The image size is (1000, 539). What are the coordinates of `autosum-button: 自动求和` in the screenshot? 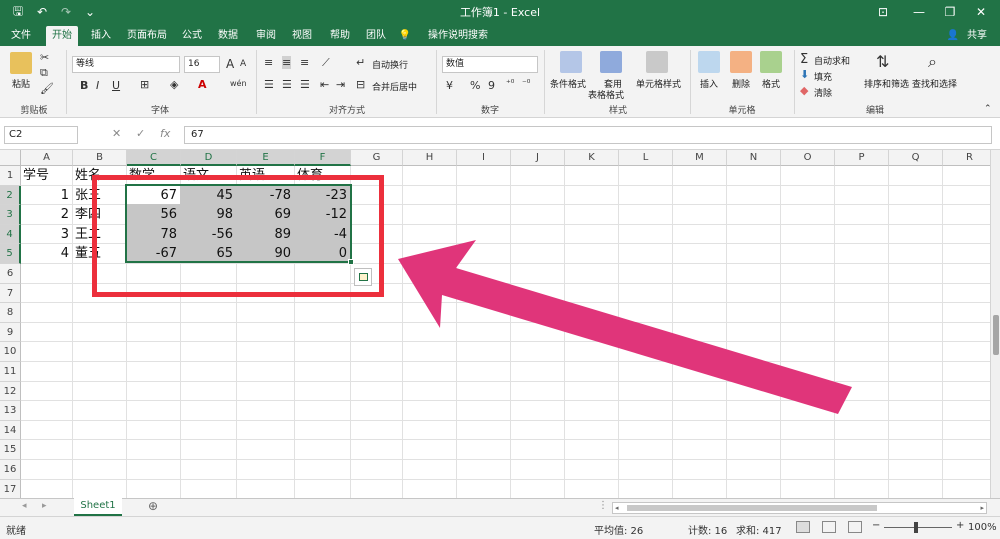 It's located at (832, 60).